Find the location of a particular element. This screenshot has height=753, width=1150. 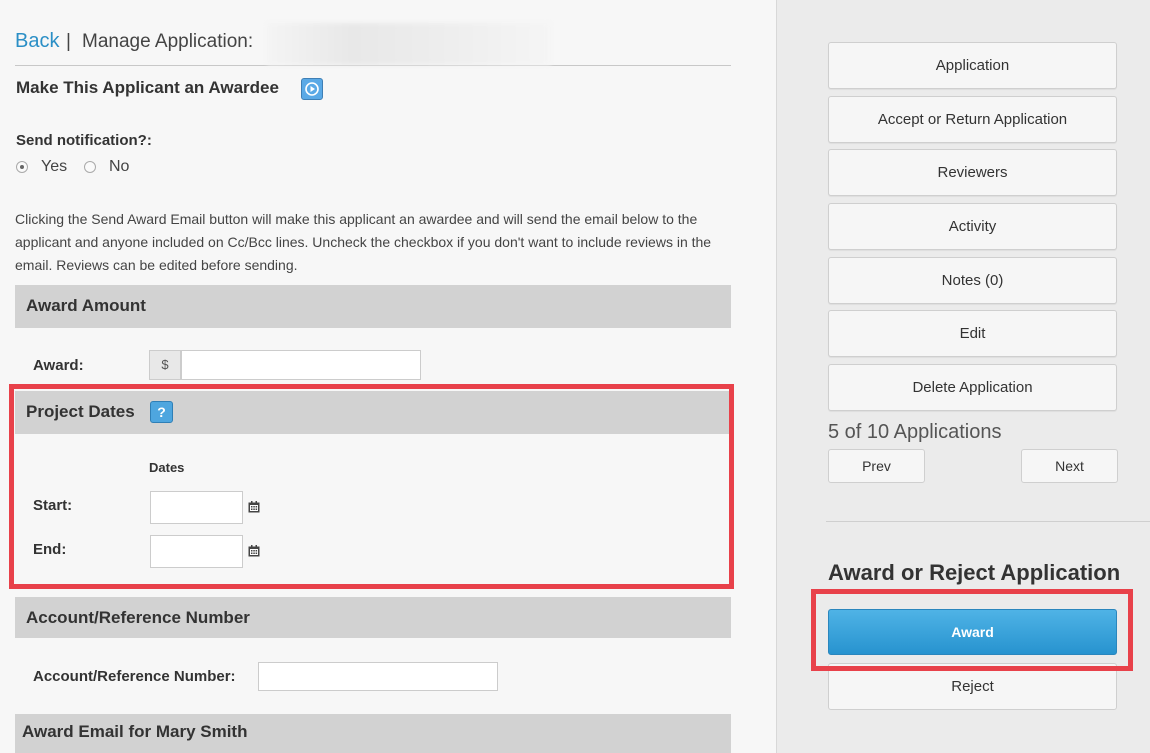

award-email-title: Award Email for Mary Smith is located at coordinates (135, 731).